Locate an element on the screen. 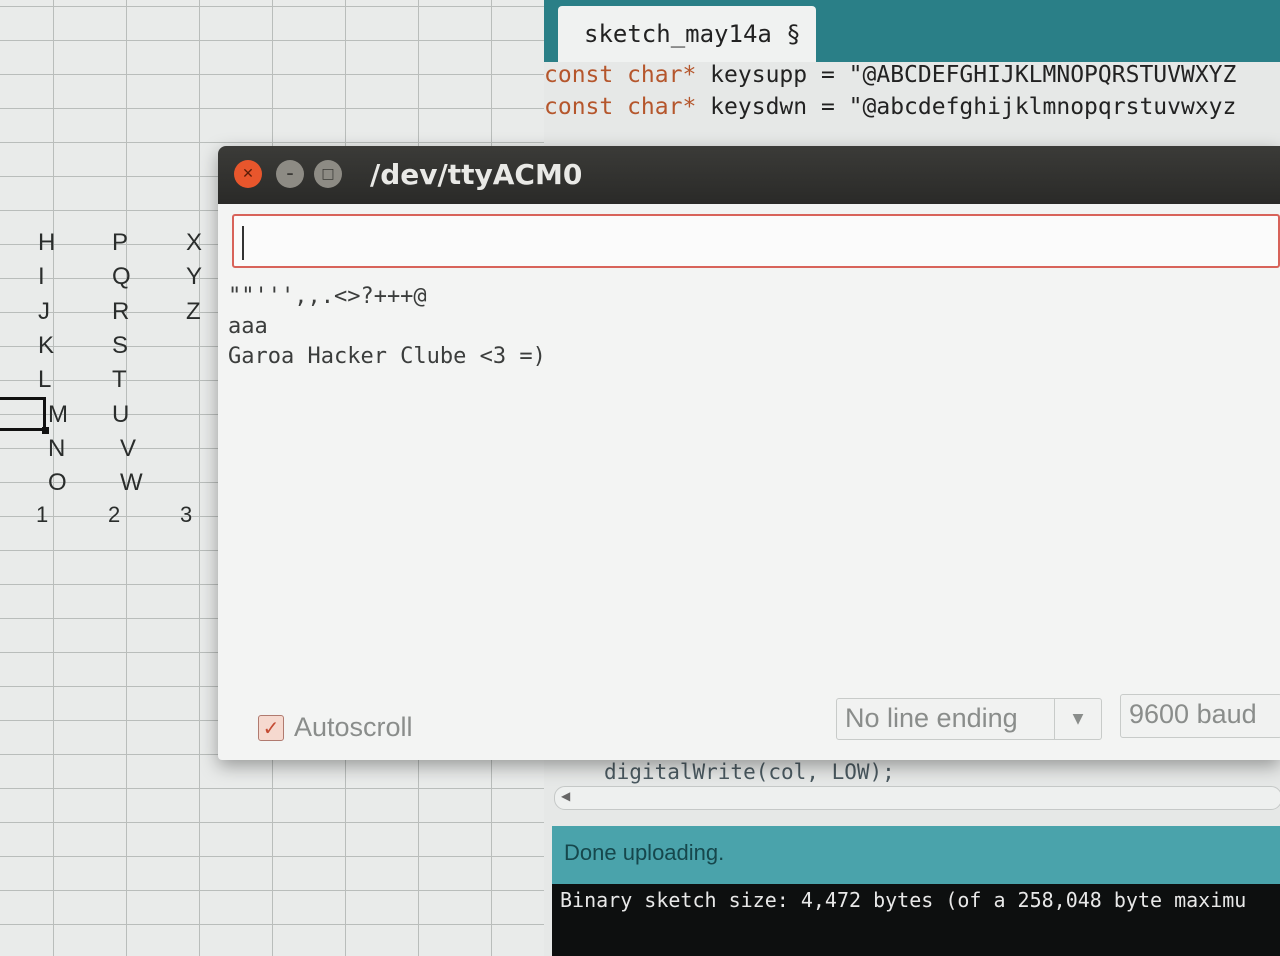 The height and width of the screenshot is (956, 1280). cell-letter: L is located at coordinates (45, 380).